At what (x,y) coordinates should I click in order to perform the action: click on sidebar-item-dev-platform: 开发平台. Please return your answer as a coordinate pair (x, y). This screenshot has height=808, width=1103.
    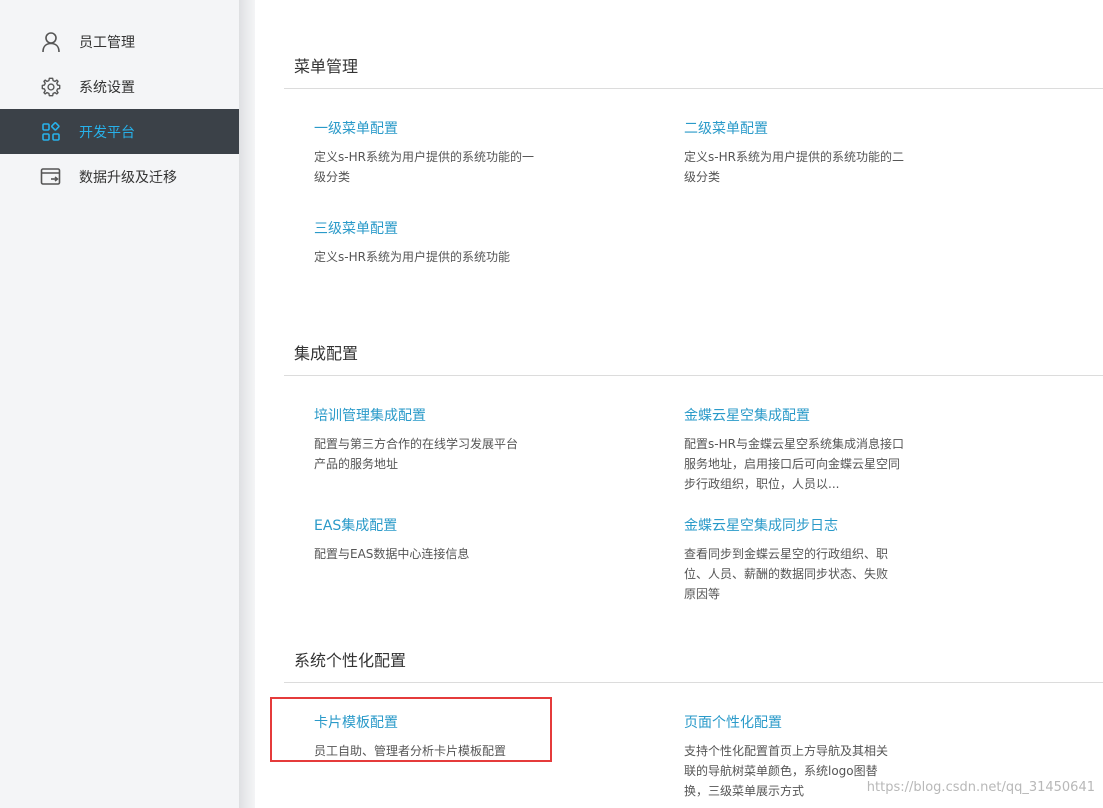
    Looking at the image, I should click on (119, 131).